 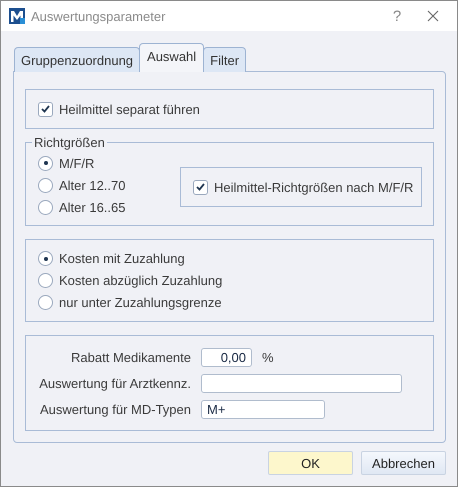 What do you see at coordinates (17, 16) in the screenshot?
I see `app-logo-icon` at bounding box center [17, 16].